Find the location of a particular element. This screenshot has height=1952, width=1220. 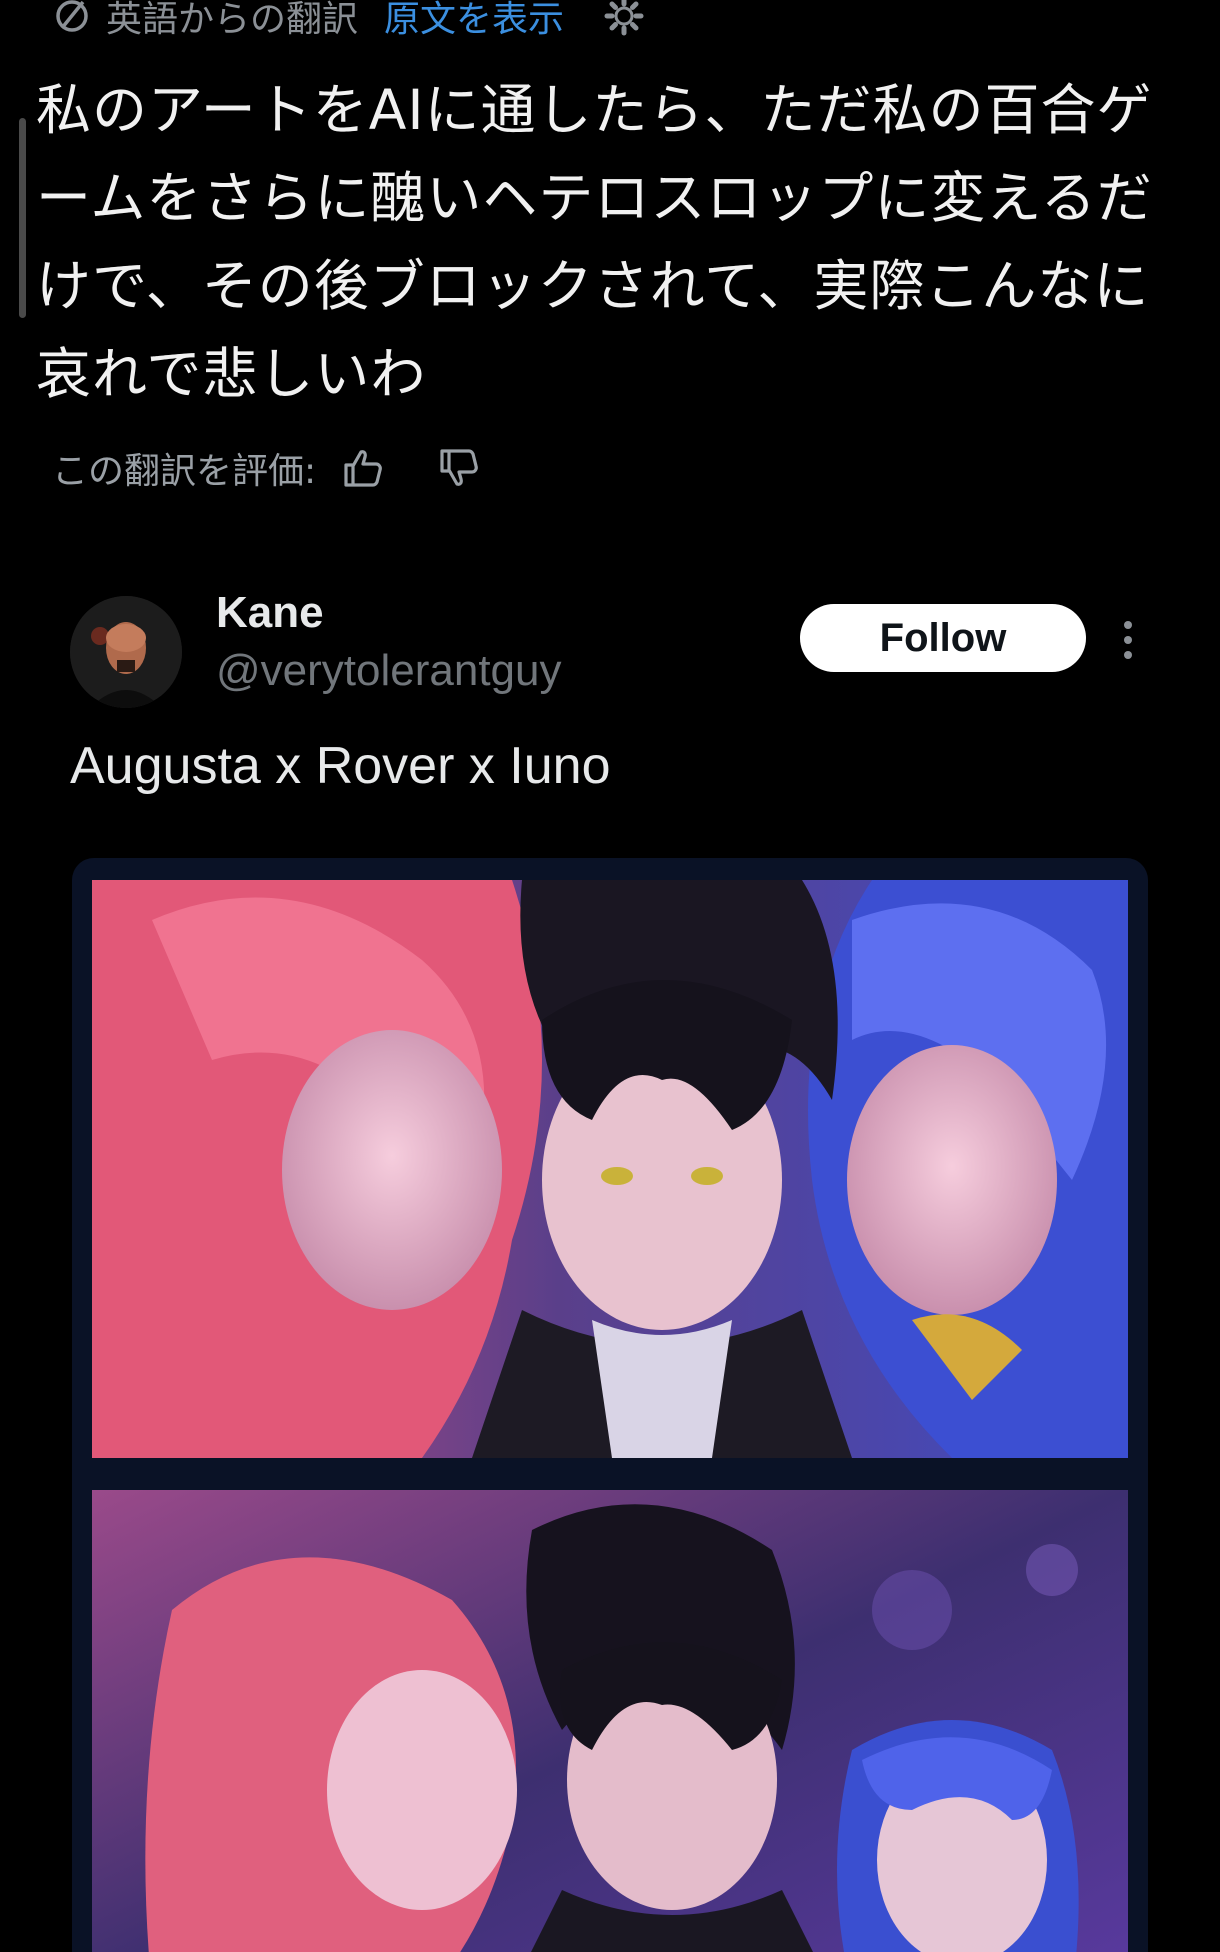

more-vertical-icon is located at coordinates (1128, 640).